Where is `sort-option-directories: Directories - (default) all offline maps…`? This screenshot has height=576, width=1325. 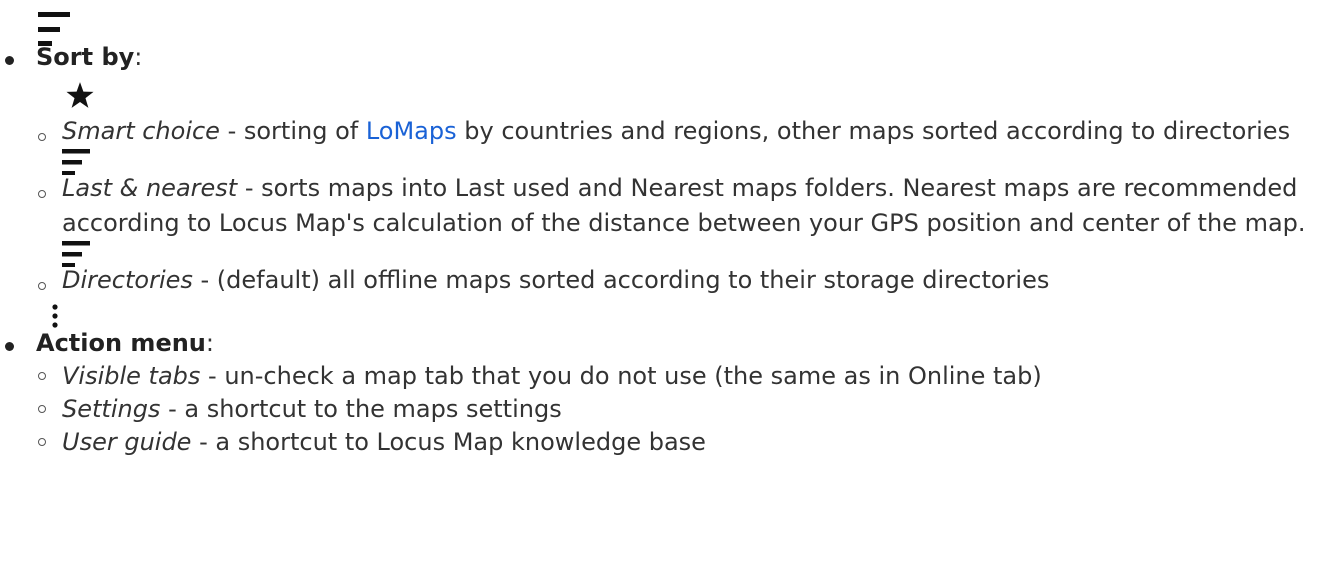 sort-option-directories: Directories - (default) all offline maps… is located at coordinates (680, 269).